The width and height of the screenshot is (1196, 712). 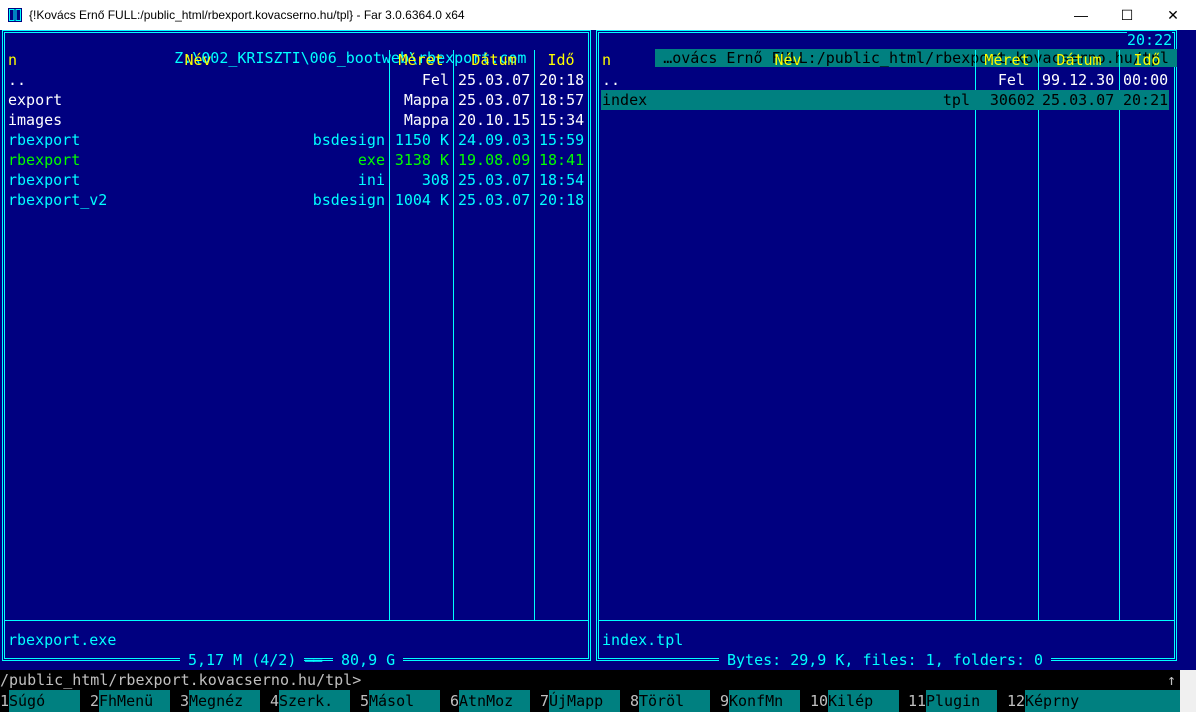 I want to click on file-row-ext: ini, so click(x=371, y=180).